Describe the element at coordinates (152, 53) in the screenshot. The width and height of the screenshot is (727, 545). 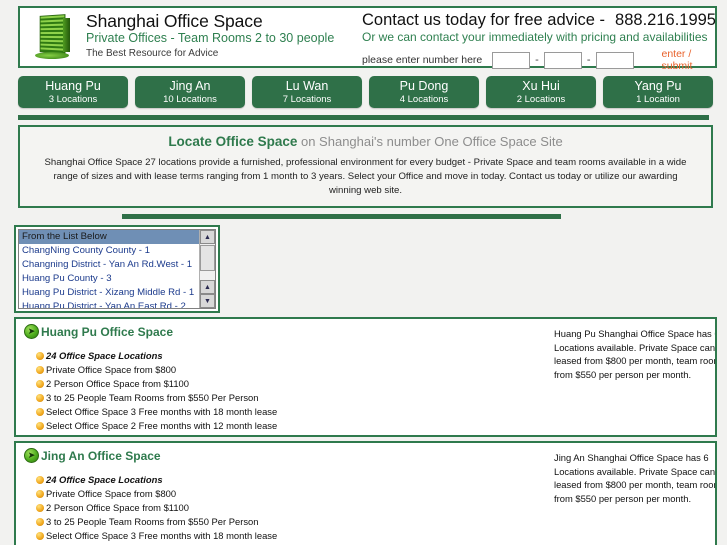
I see `brand-tagline: The Best Resource for Advice` at that location.